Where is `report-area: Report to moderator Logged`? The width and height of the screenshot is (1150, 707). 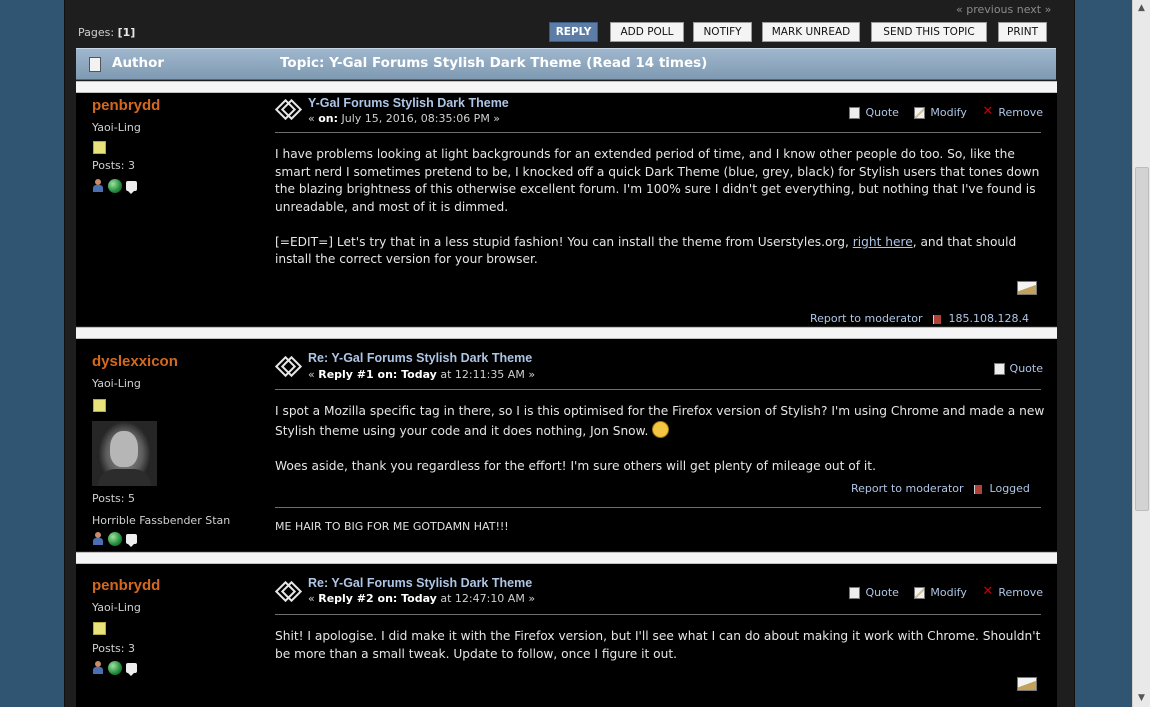
report-area: Report to moderator Logged is located at coordinates (940, 488).